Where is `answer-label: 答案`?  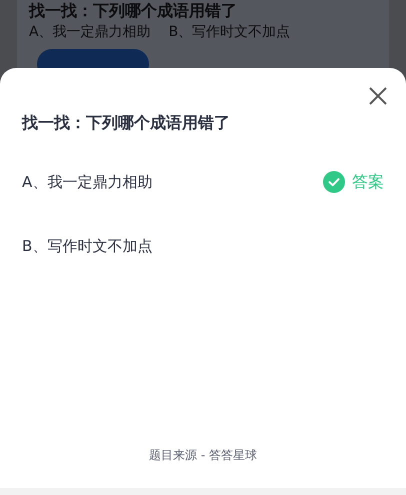
answer-label: 答案 is located at coordinates (368, 182).